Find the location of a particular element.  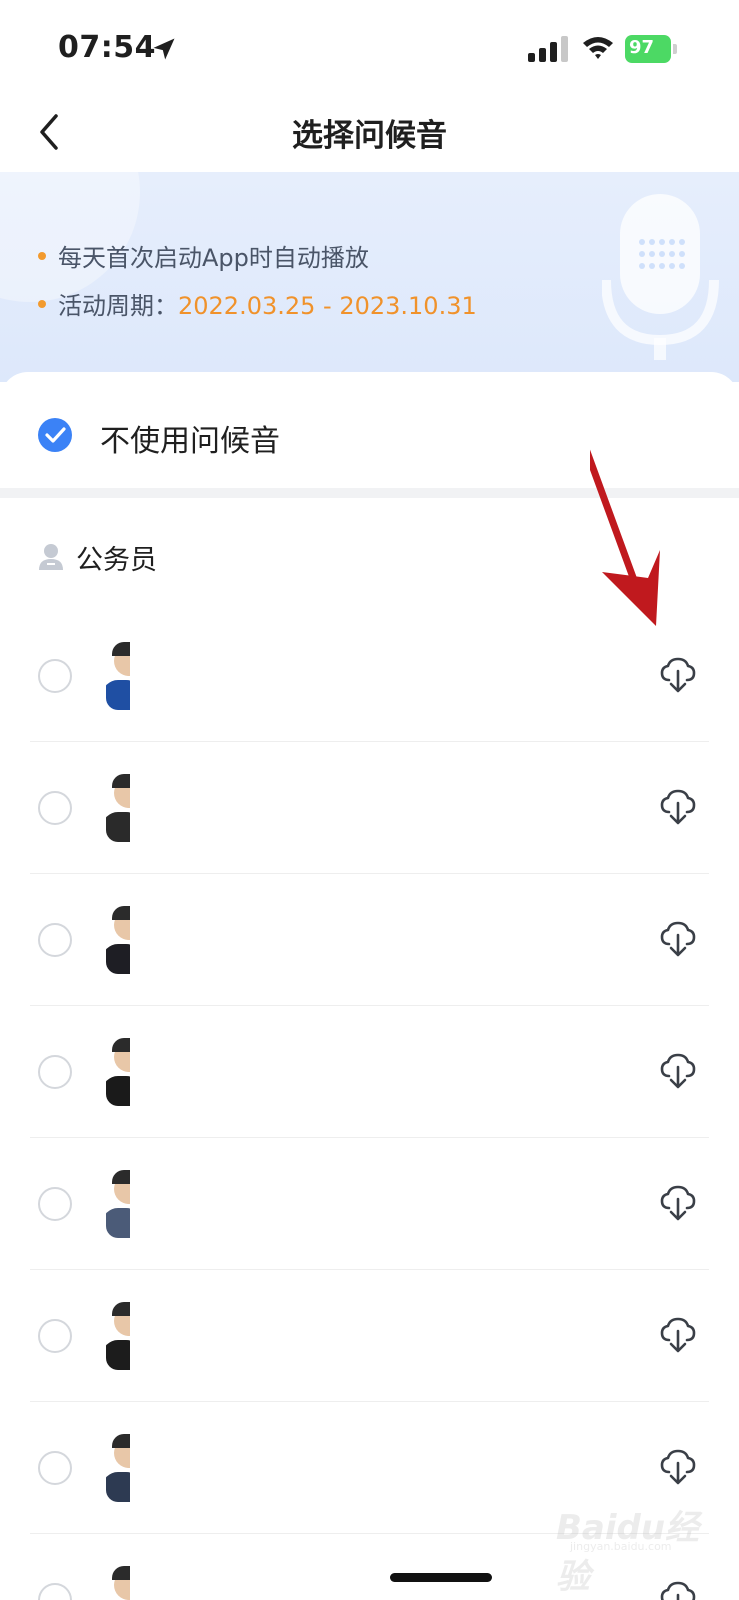

battery-tip is located at coordinates (675, 49).